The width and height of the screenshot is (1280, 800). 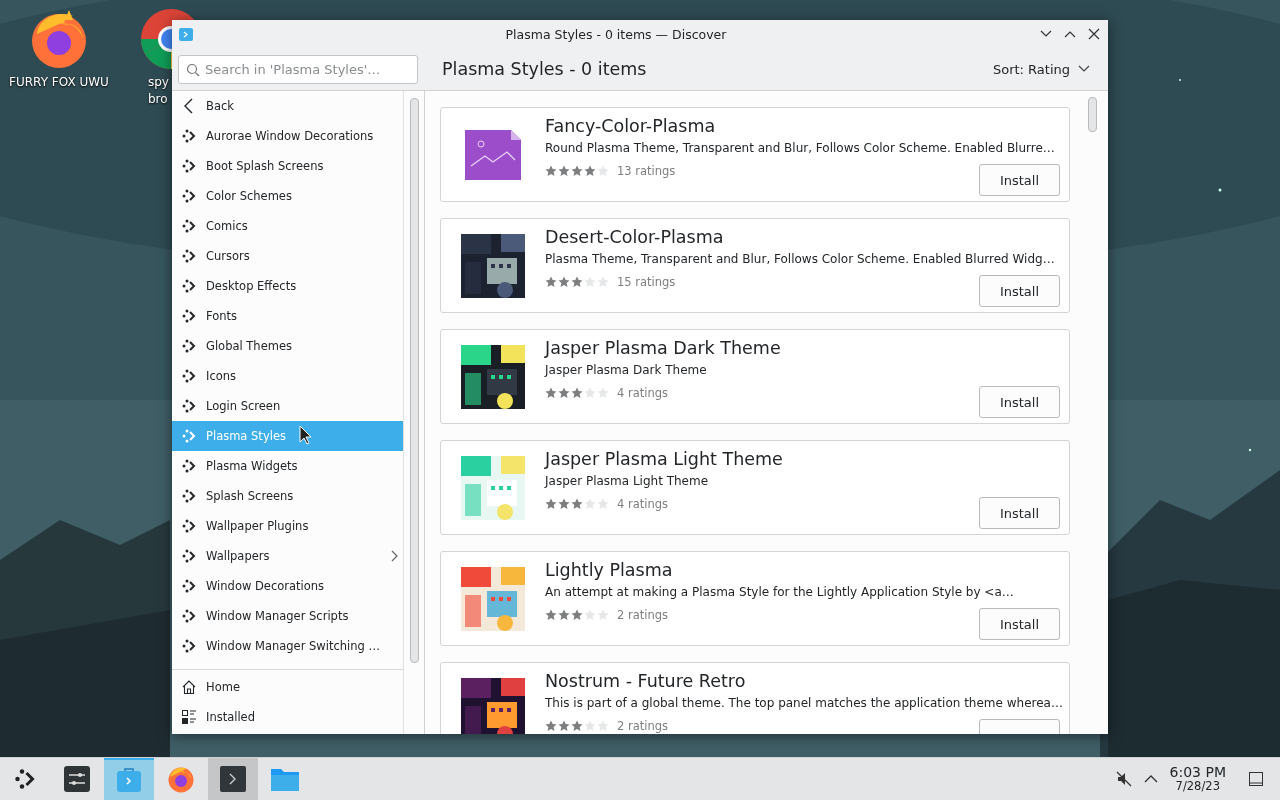 I want to click on terminal-icon, so click(x=233, y=779).